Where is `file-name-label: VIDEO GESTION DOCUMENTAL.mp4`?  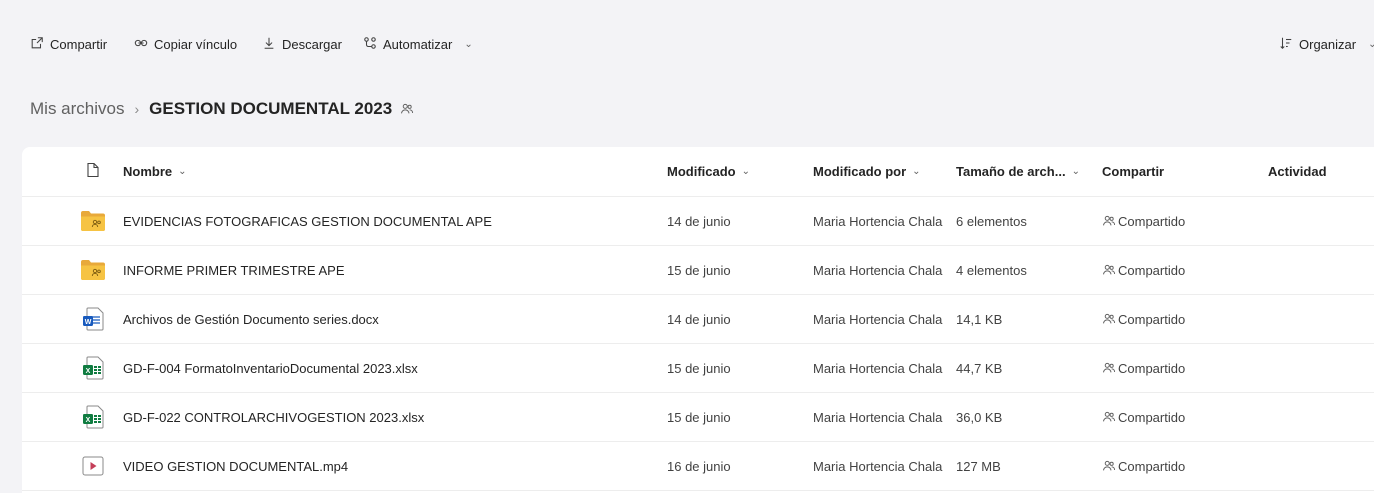
file-name-label: VIDEO GESTION DOCUMENTAL.mp4 is located at coordinates (235, 466).